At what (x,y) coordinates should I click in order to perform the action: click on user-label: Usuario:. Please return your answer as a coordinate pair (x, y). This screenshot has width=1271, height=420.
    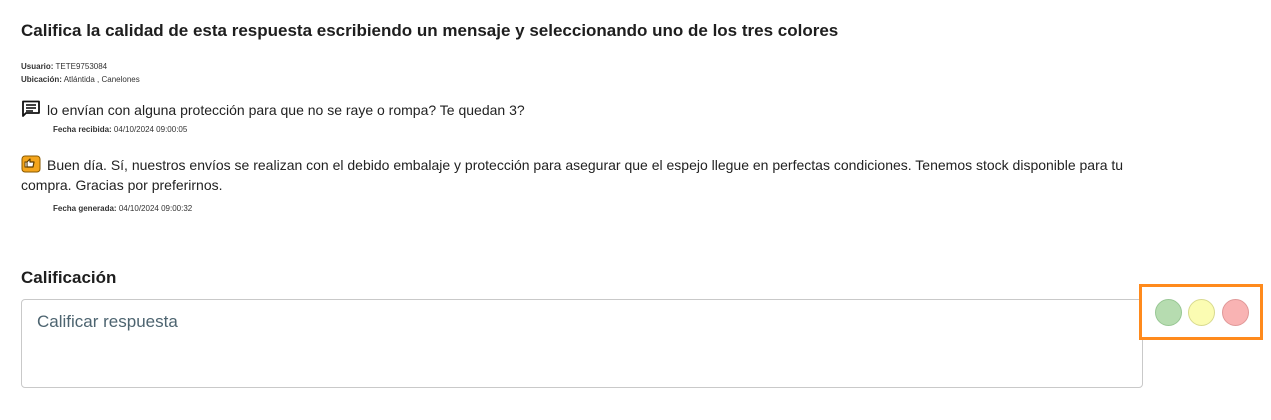
    Looking at the image, I should click on (37, 66).